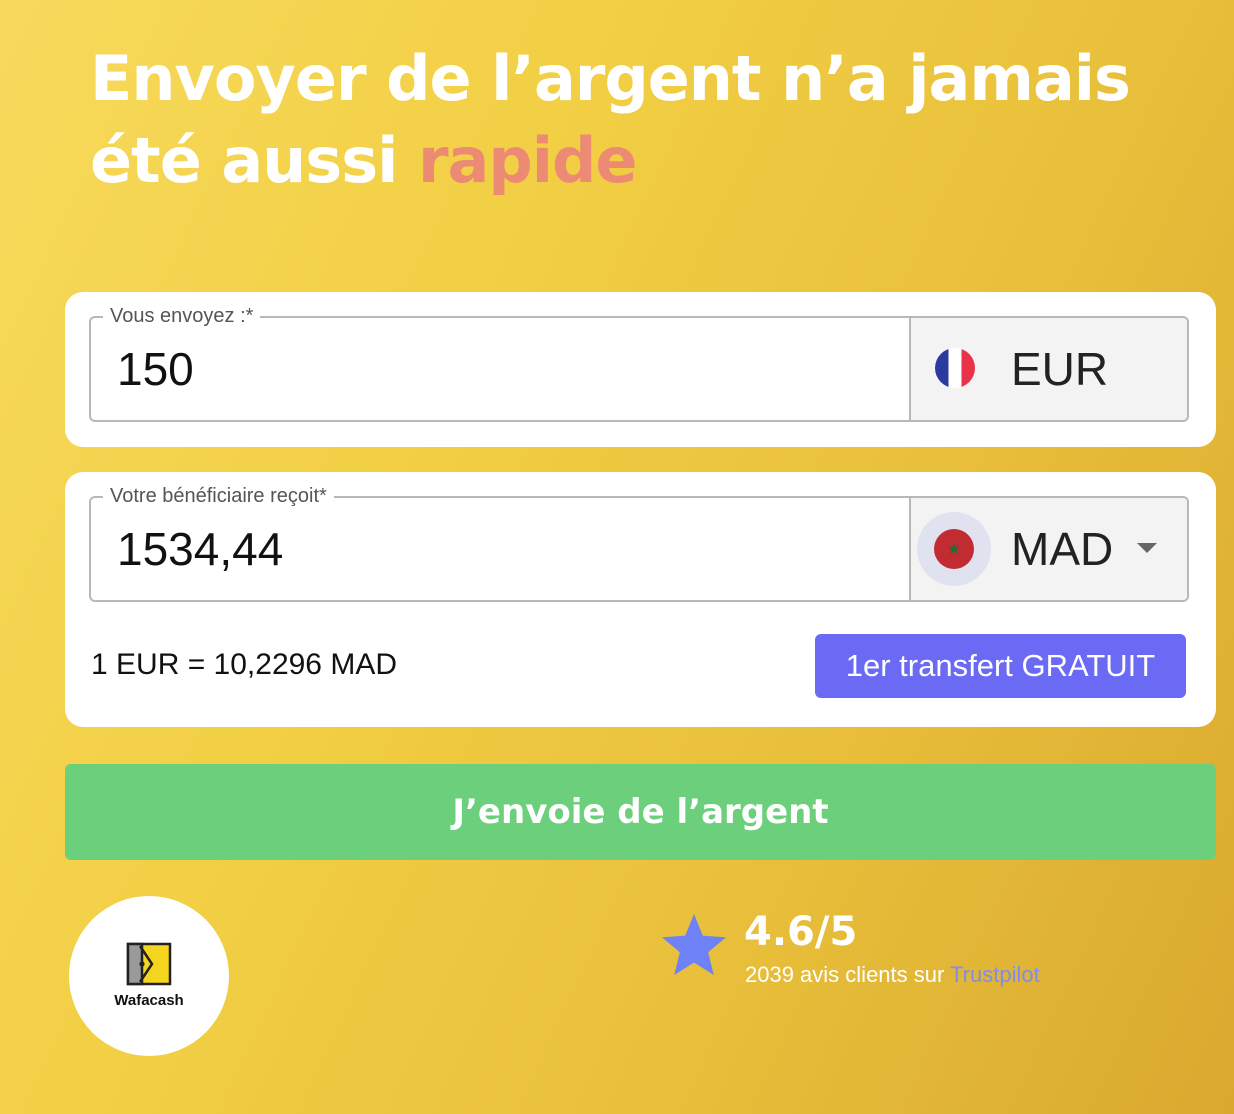  Describe the element at coordinates (1000, 666) in the screenshot. I see `free-transfer-badge: 1er transfert GRATUIT` at that location.